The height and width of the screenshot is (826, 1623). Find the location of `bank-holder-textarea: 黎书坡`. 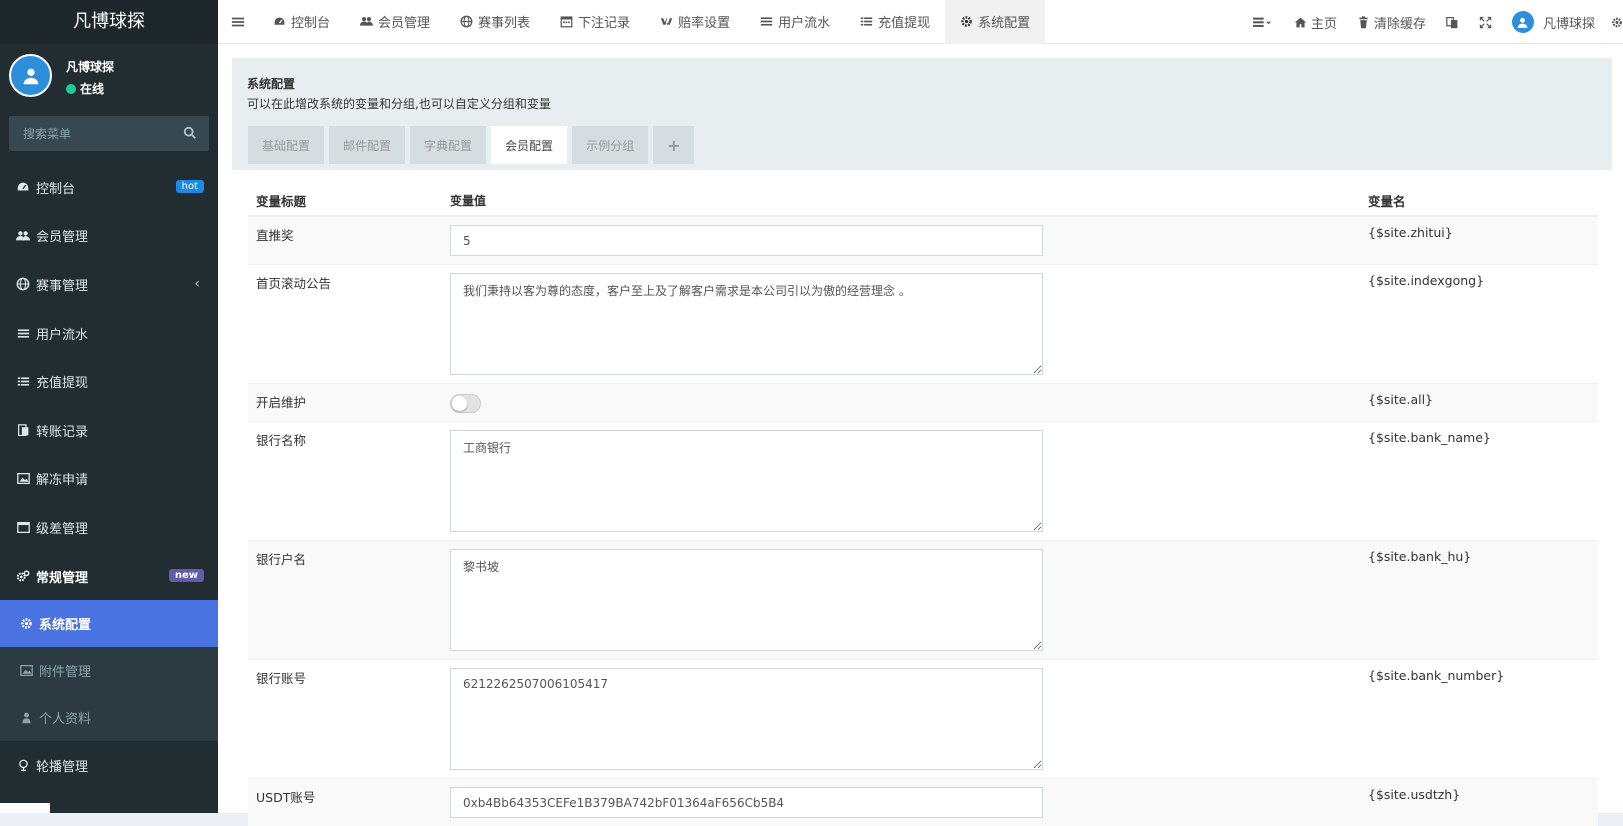

bank-holder-textarea: 黎书坡 is located at coordinates (746, 600).